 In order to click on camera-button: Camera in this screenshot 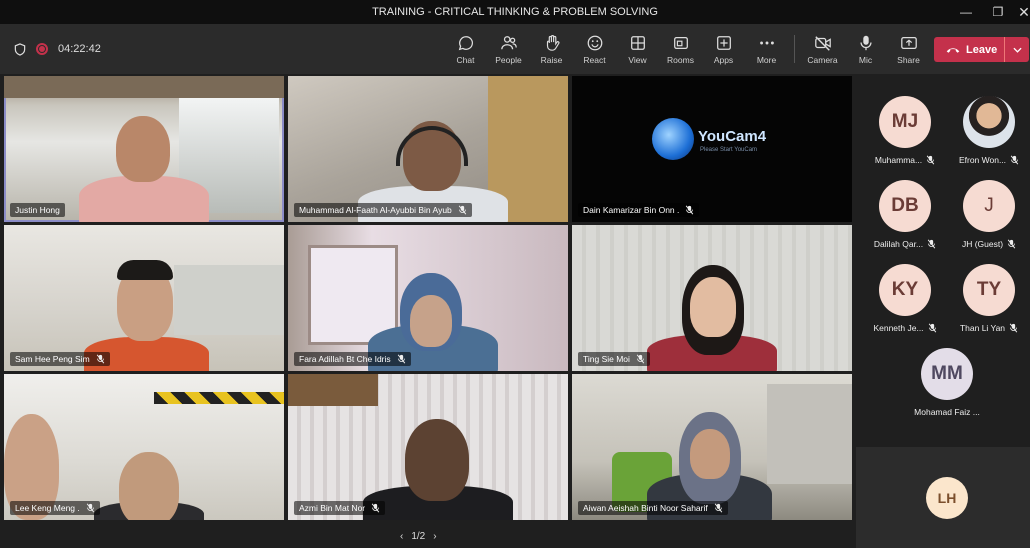, I will do `click(822, 49)`.